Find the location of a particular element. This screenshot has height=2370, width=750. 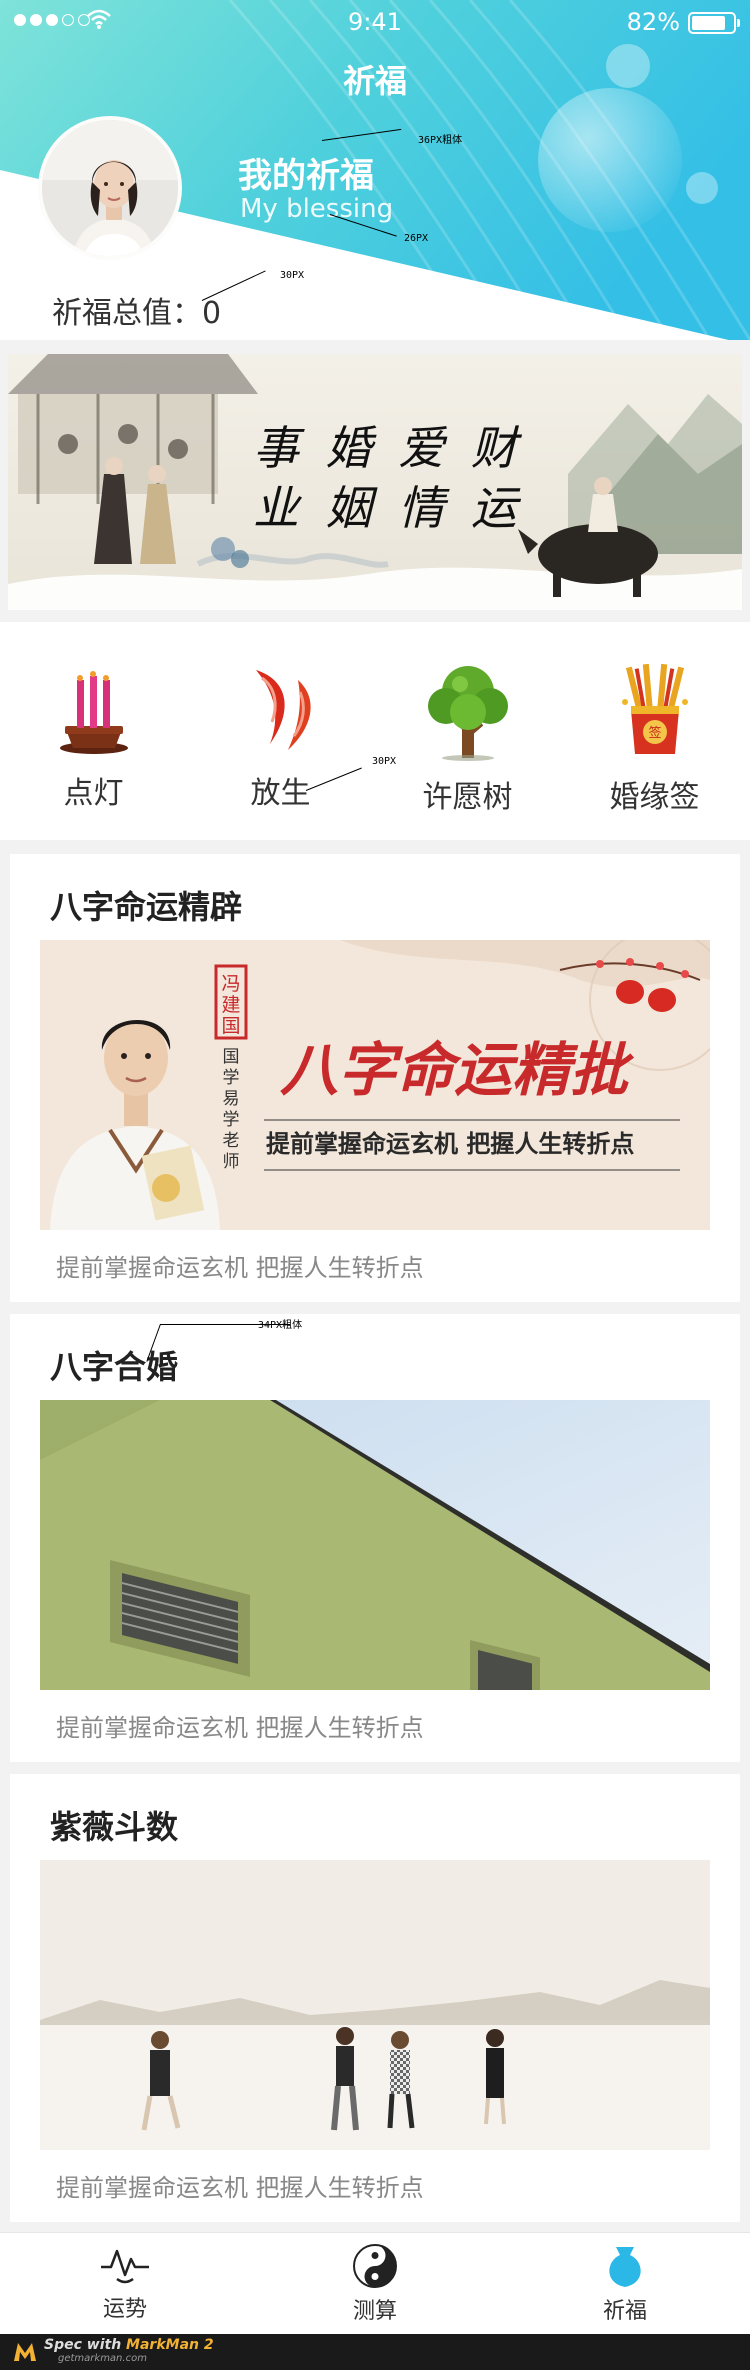

service-release-life: 放生 is located at coordinates (280, 737).